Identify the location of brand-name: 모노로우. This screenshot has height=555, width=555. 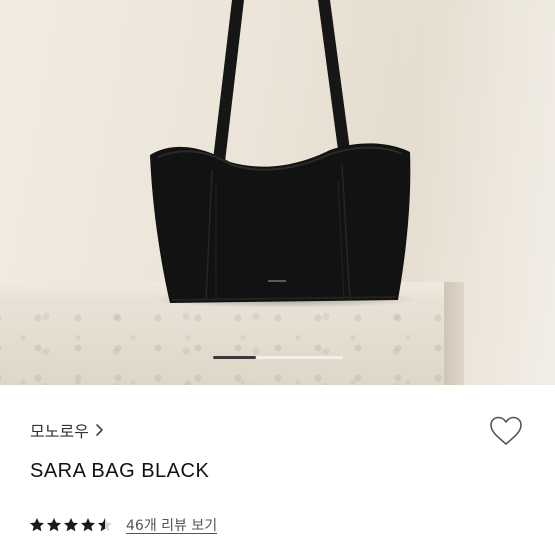
(59, 431).